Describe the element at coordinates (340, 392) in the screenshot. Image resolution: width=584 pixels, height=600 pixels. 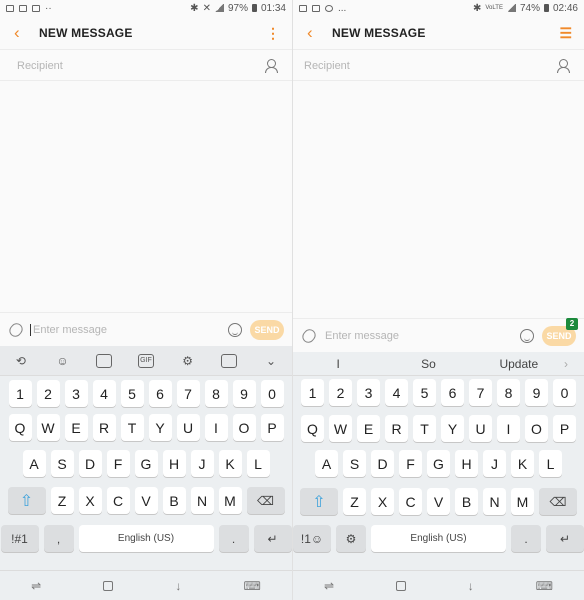
I see `key-2: 2` at that location.